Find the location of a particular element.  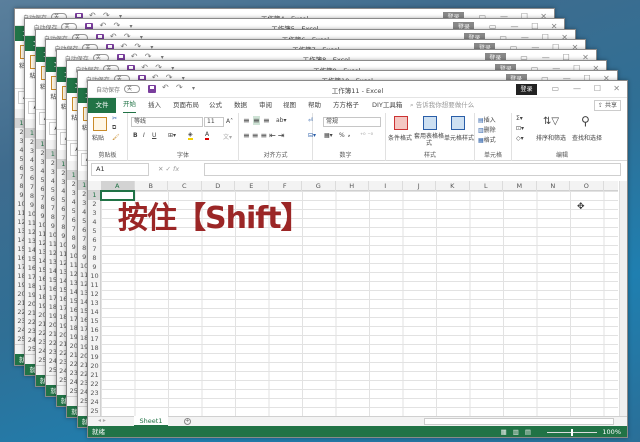

view-buttons: ▦▥▤ is located at coordinates (519, 431).